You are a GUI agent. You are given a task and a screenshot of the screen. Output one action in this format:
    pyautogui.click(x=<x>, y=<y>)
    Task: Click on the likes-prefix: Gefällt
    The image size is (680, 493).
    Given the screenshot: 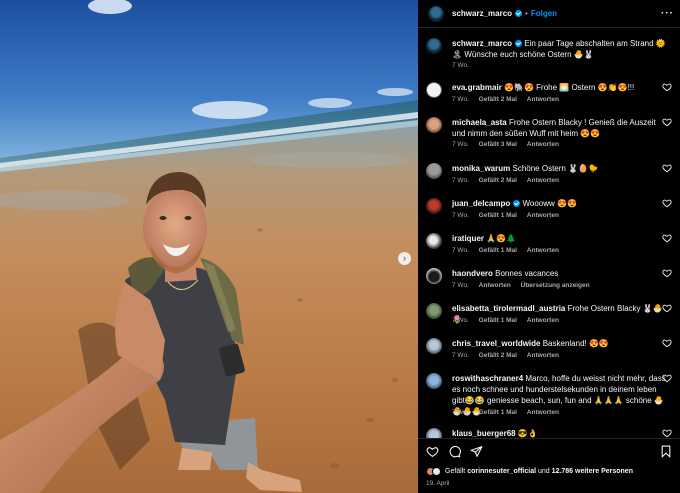 What is the action you would take?
    pyautogui.click(x=455, y=471)
    